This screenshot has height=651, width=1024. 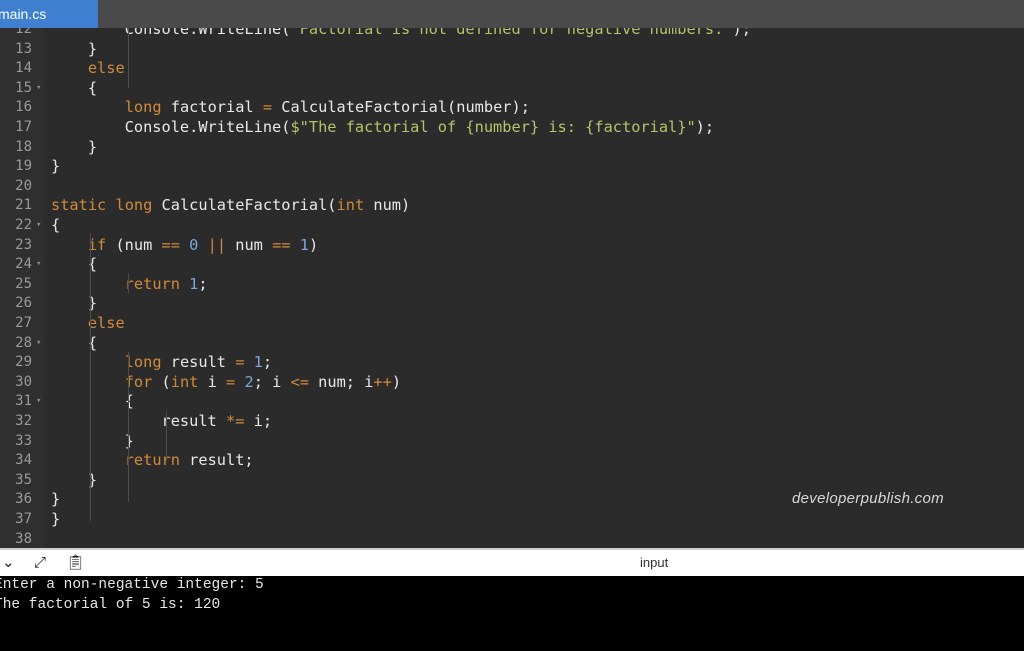 I want to click on code-line: 23 if (num == 0 || num == 1), so click(x=512, y=246).